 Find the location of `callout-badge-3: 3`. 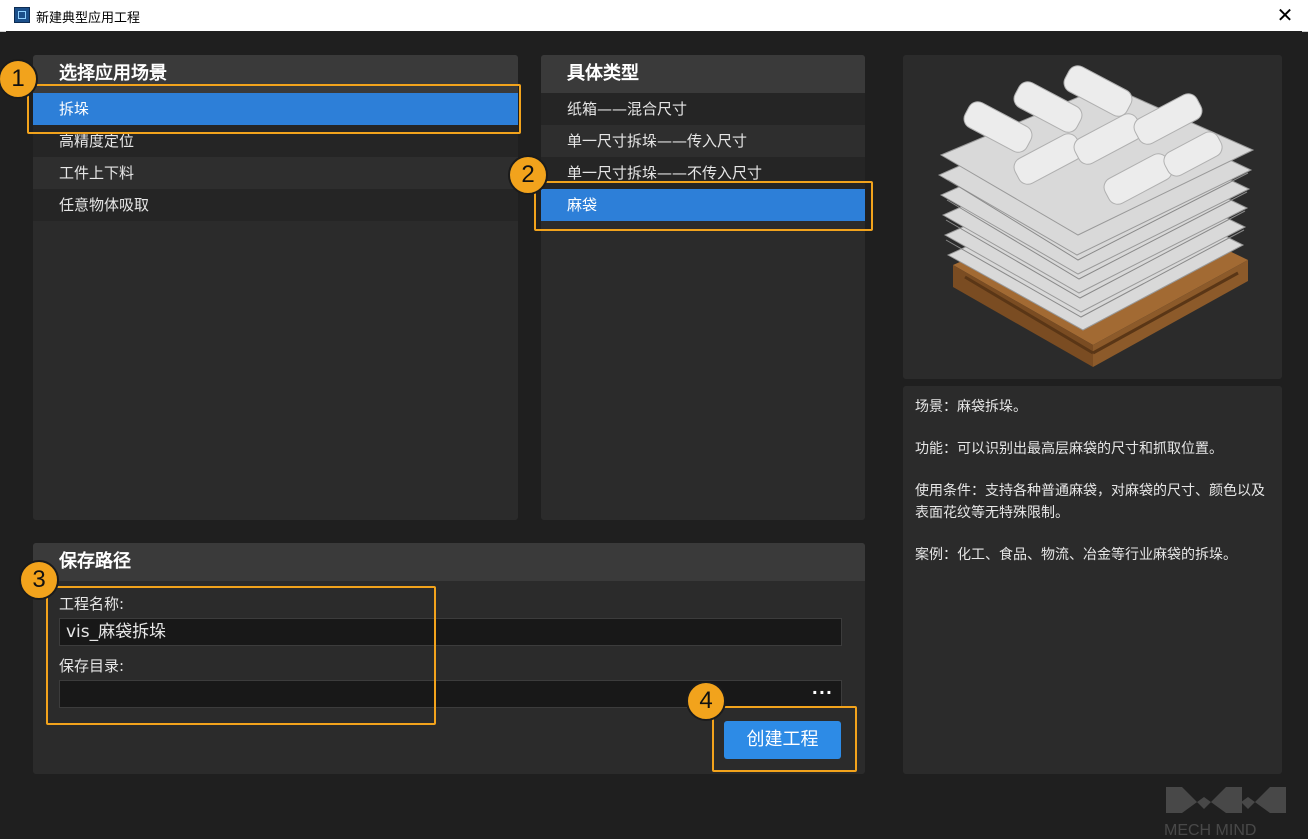

callout-badge-3: 3 is located at coordinates (39, 580).